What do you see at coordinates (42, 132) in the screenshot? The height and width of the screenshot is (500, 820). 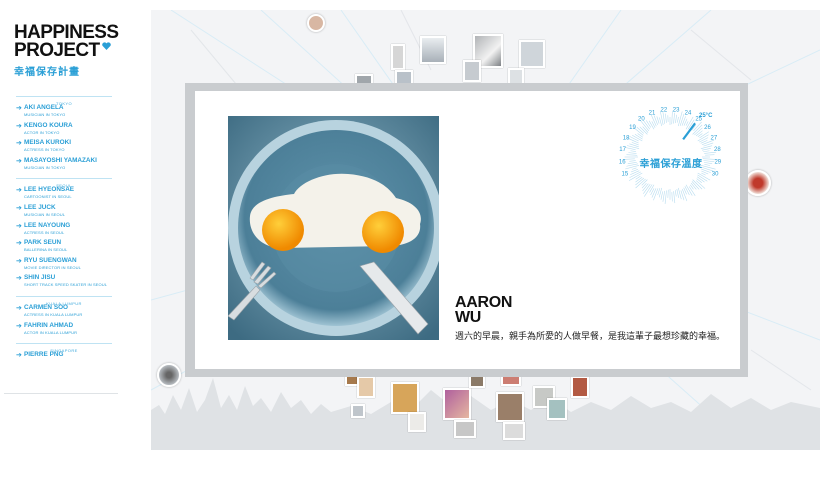 I see `person-role-label: ACTOR IN TOKYO` at bounding box center [42, 132].